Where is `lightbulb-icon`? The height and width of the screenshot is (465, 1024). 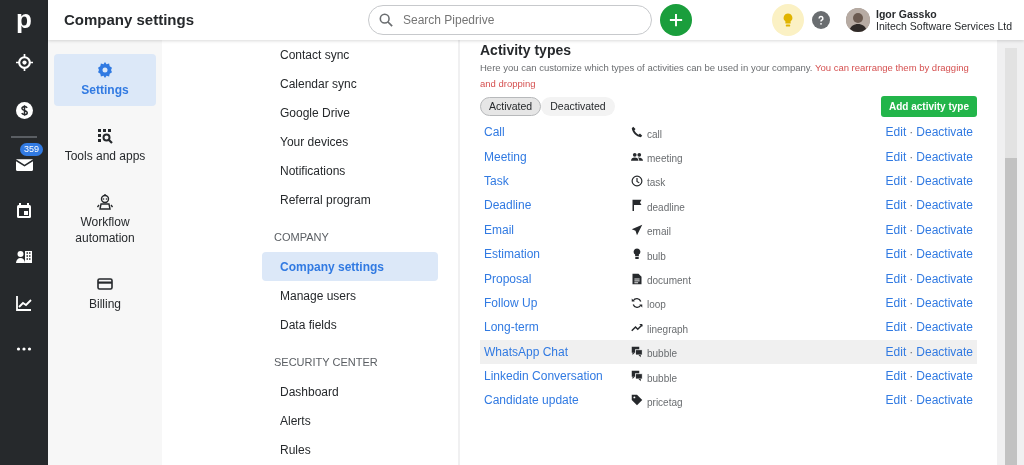
lightbulb-icon is located at coordinates (788, 20).